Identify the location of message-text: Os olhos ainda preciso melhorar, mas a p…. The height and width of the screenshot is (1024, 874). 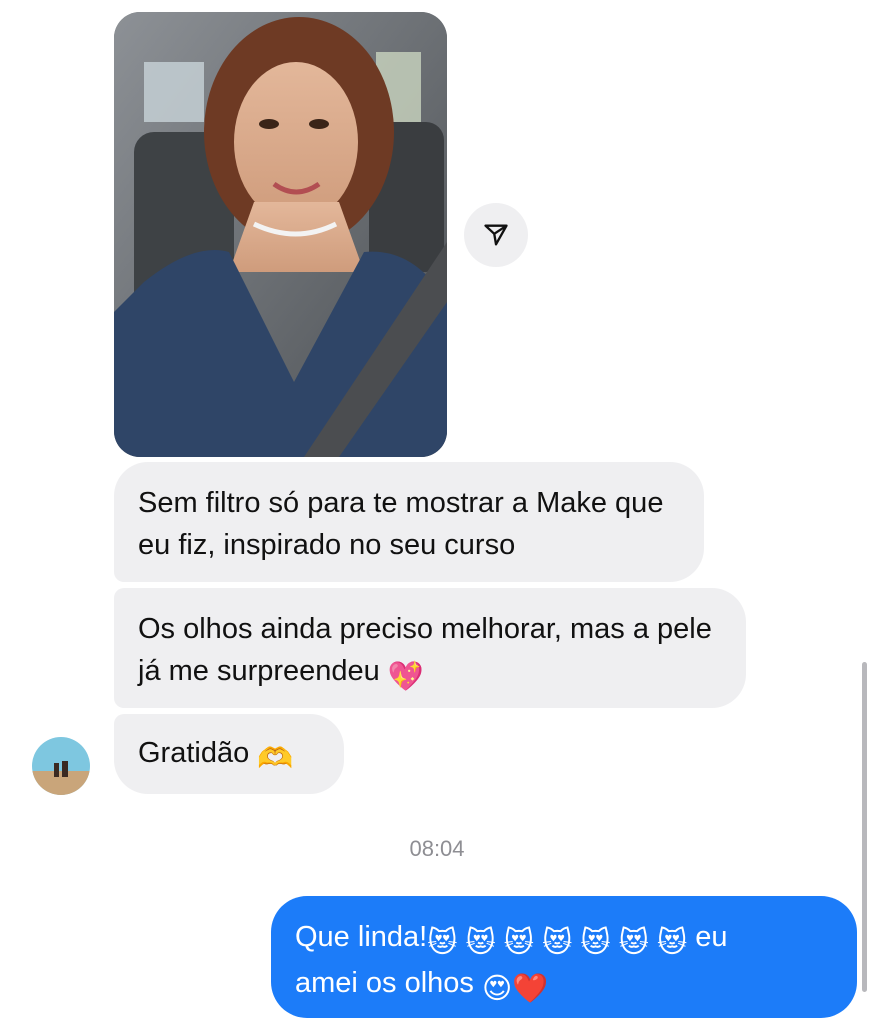
(425, 650).